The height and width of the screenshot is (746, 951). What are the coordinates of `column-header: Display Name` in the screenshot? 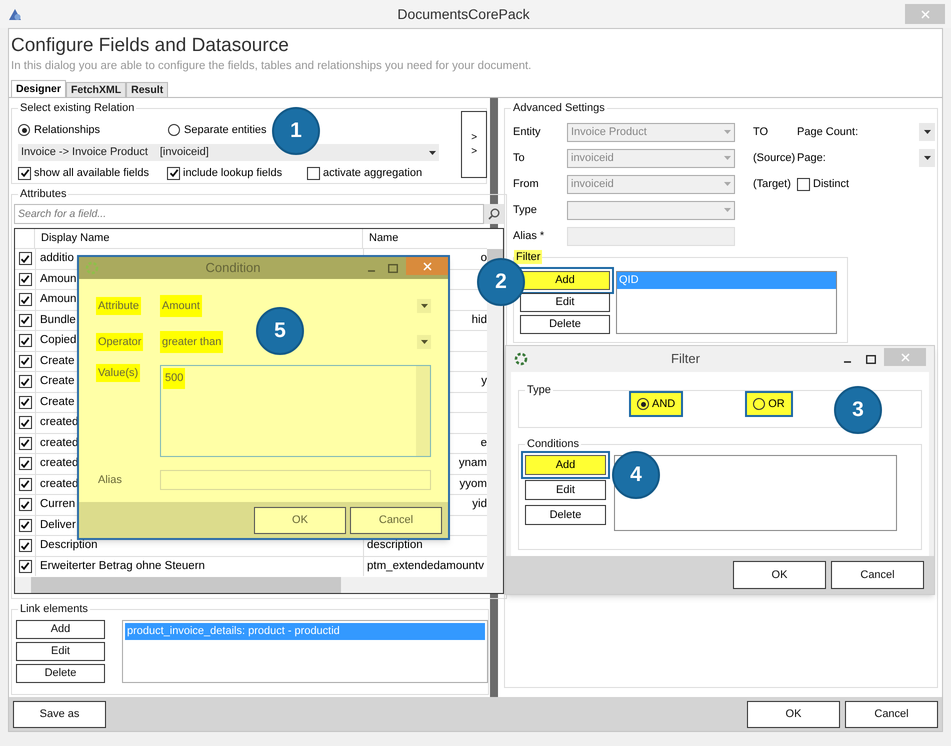 It's located at (199, 238).